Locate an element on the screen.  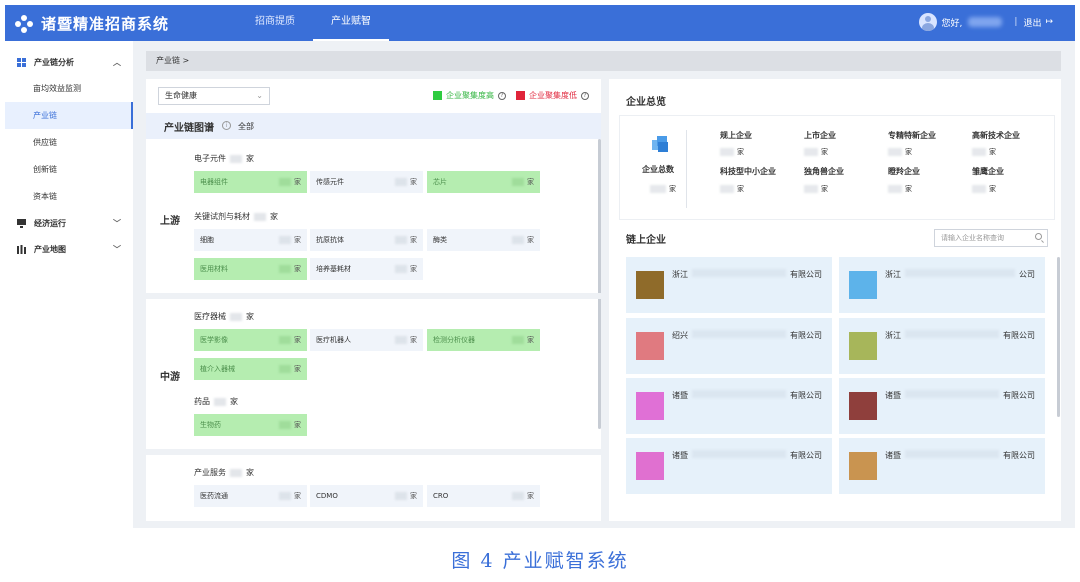
industry-select: 生命健康 ⌄ is located at coordinates (214, 96).